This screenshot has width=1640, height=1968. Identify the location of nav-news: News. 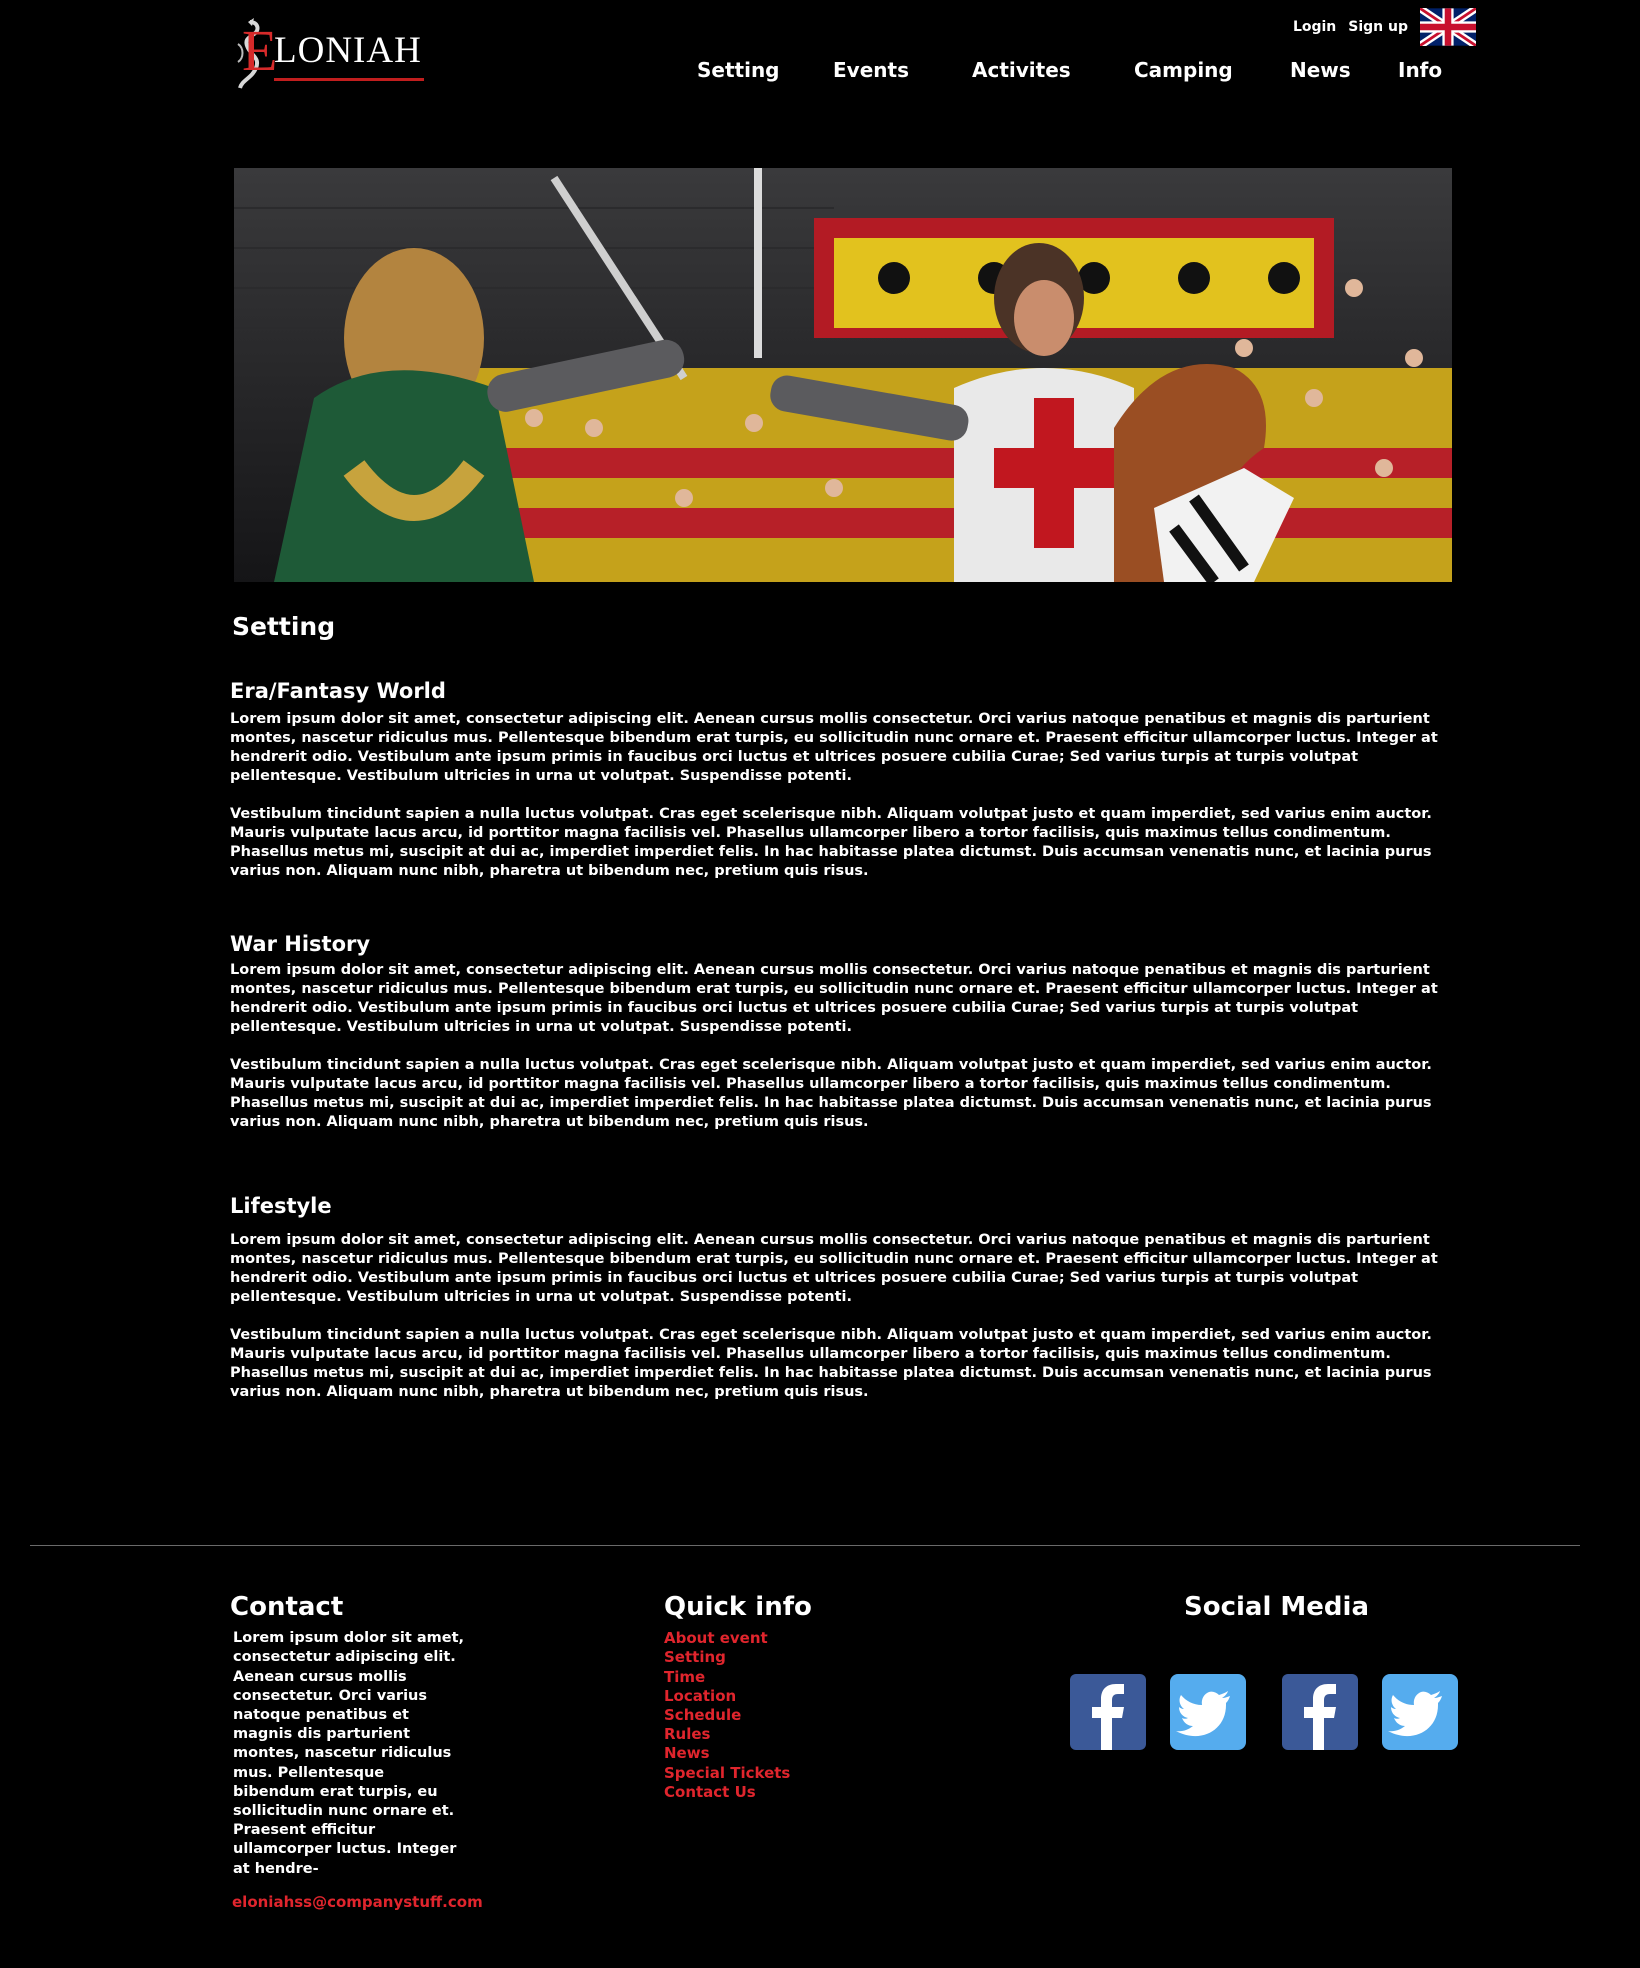
(1320, 70).